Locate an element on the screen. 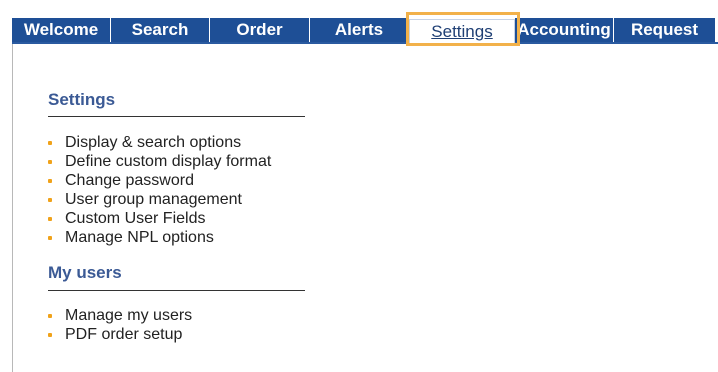  display-search-options-link: Display & search options is located at coordinates (159, 142).